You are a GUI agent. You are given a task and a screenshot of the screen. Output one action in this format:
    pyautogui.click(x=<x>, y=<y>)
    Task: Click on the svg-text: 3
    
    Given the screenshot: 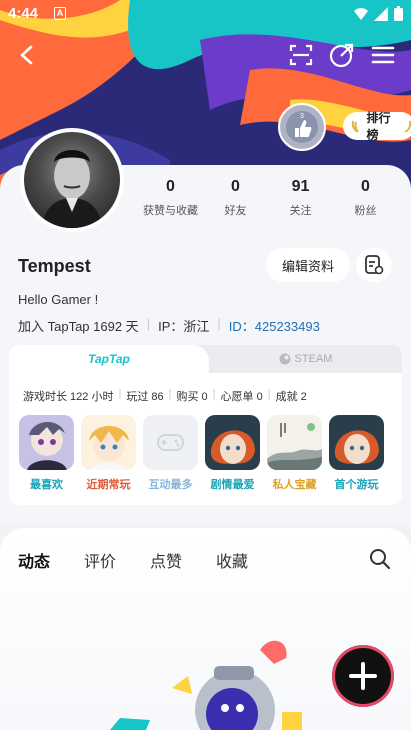 What is the action you would take?
    pyautogui.click(x=302, y=116)
    